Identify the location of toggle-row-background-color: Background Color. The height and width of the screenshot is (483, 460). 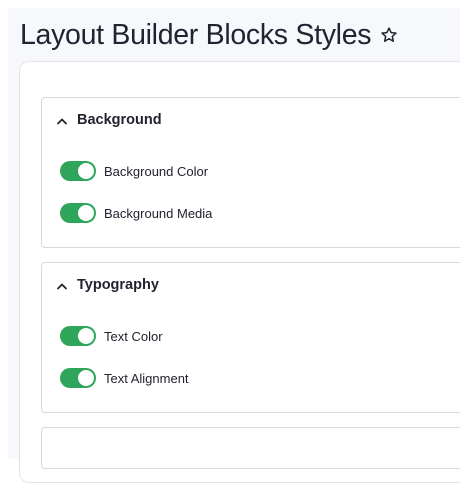
(134, 171).